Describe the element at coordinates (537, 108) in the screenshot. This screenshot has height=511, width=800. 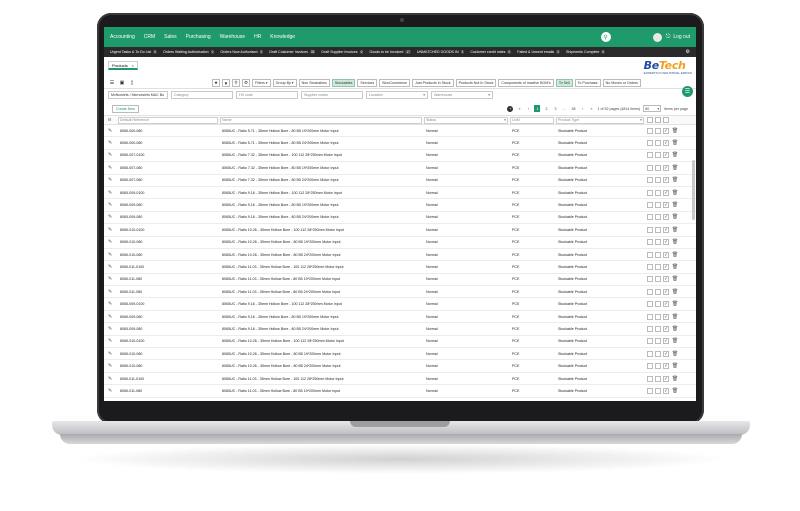
I see `page-1: 1` at that location.